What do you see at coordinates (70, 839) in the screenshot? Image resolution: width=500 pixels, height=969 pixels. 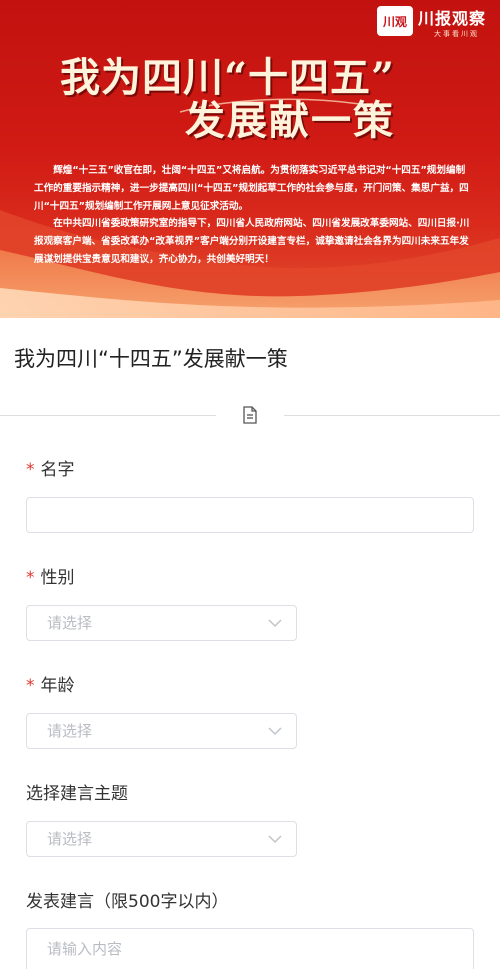 I see `topic-placeholder: 请选择` at bounding box center [70, 839].